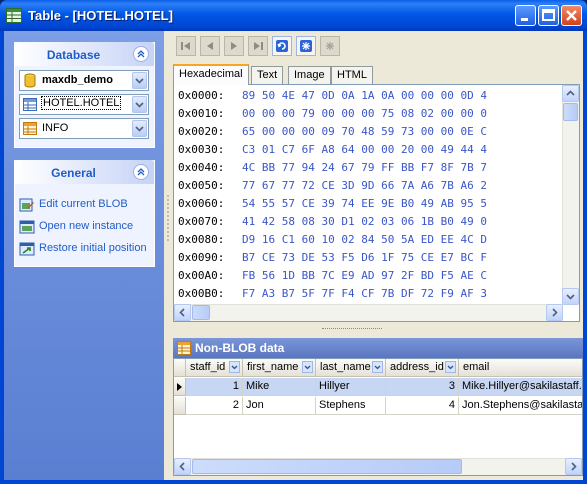  What do you see at coordinates (365, 149) in the screenshot?
I see `hex-bytes: C3 01 C7 6F A8 64 00 00 20 00 49 44 4` at bounding box center [365, 149].